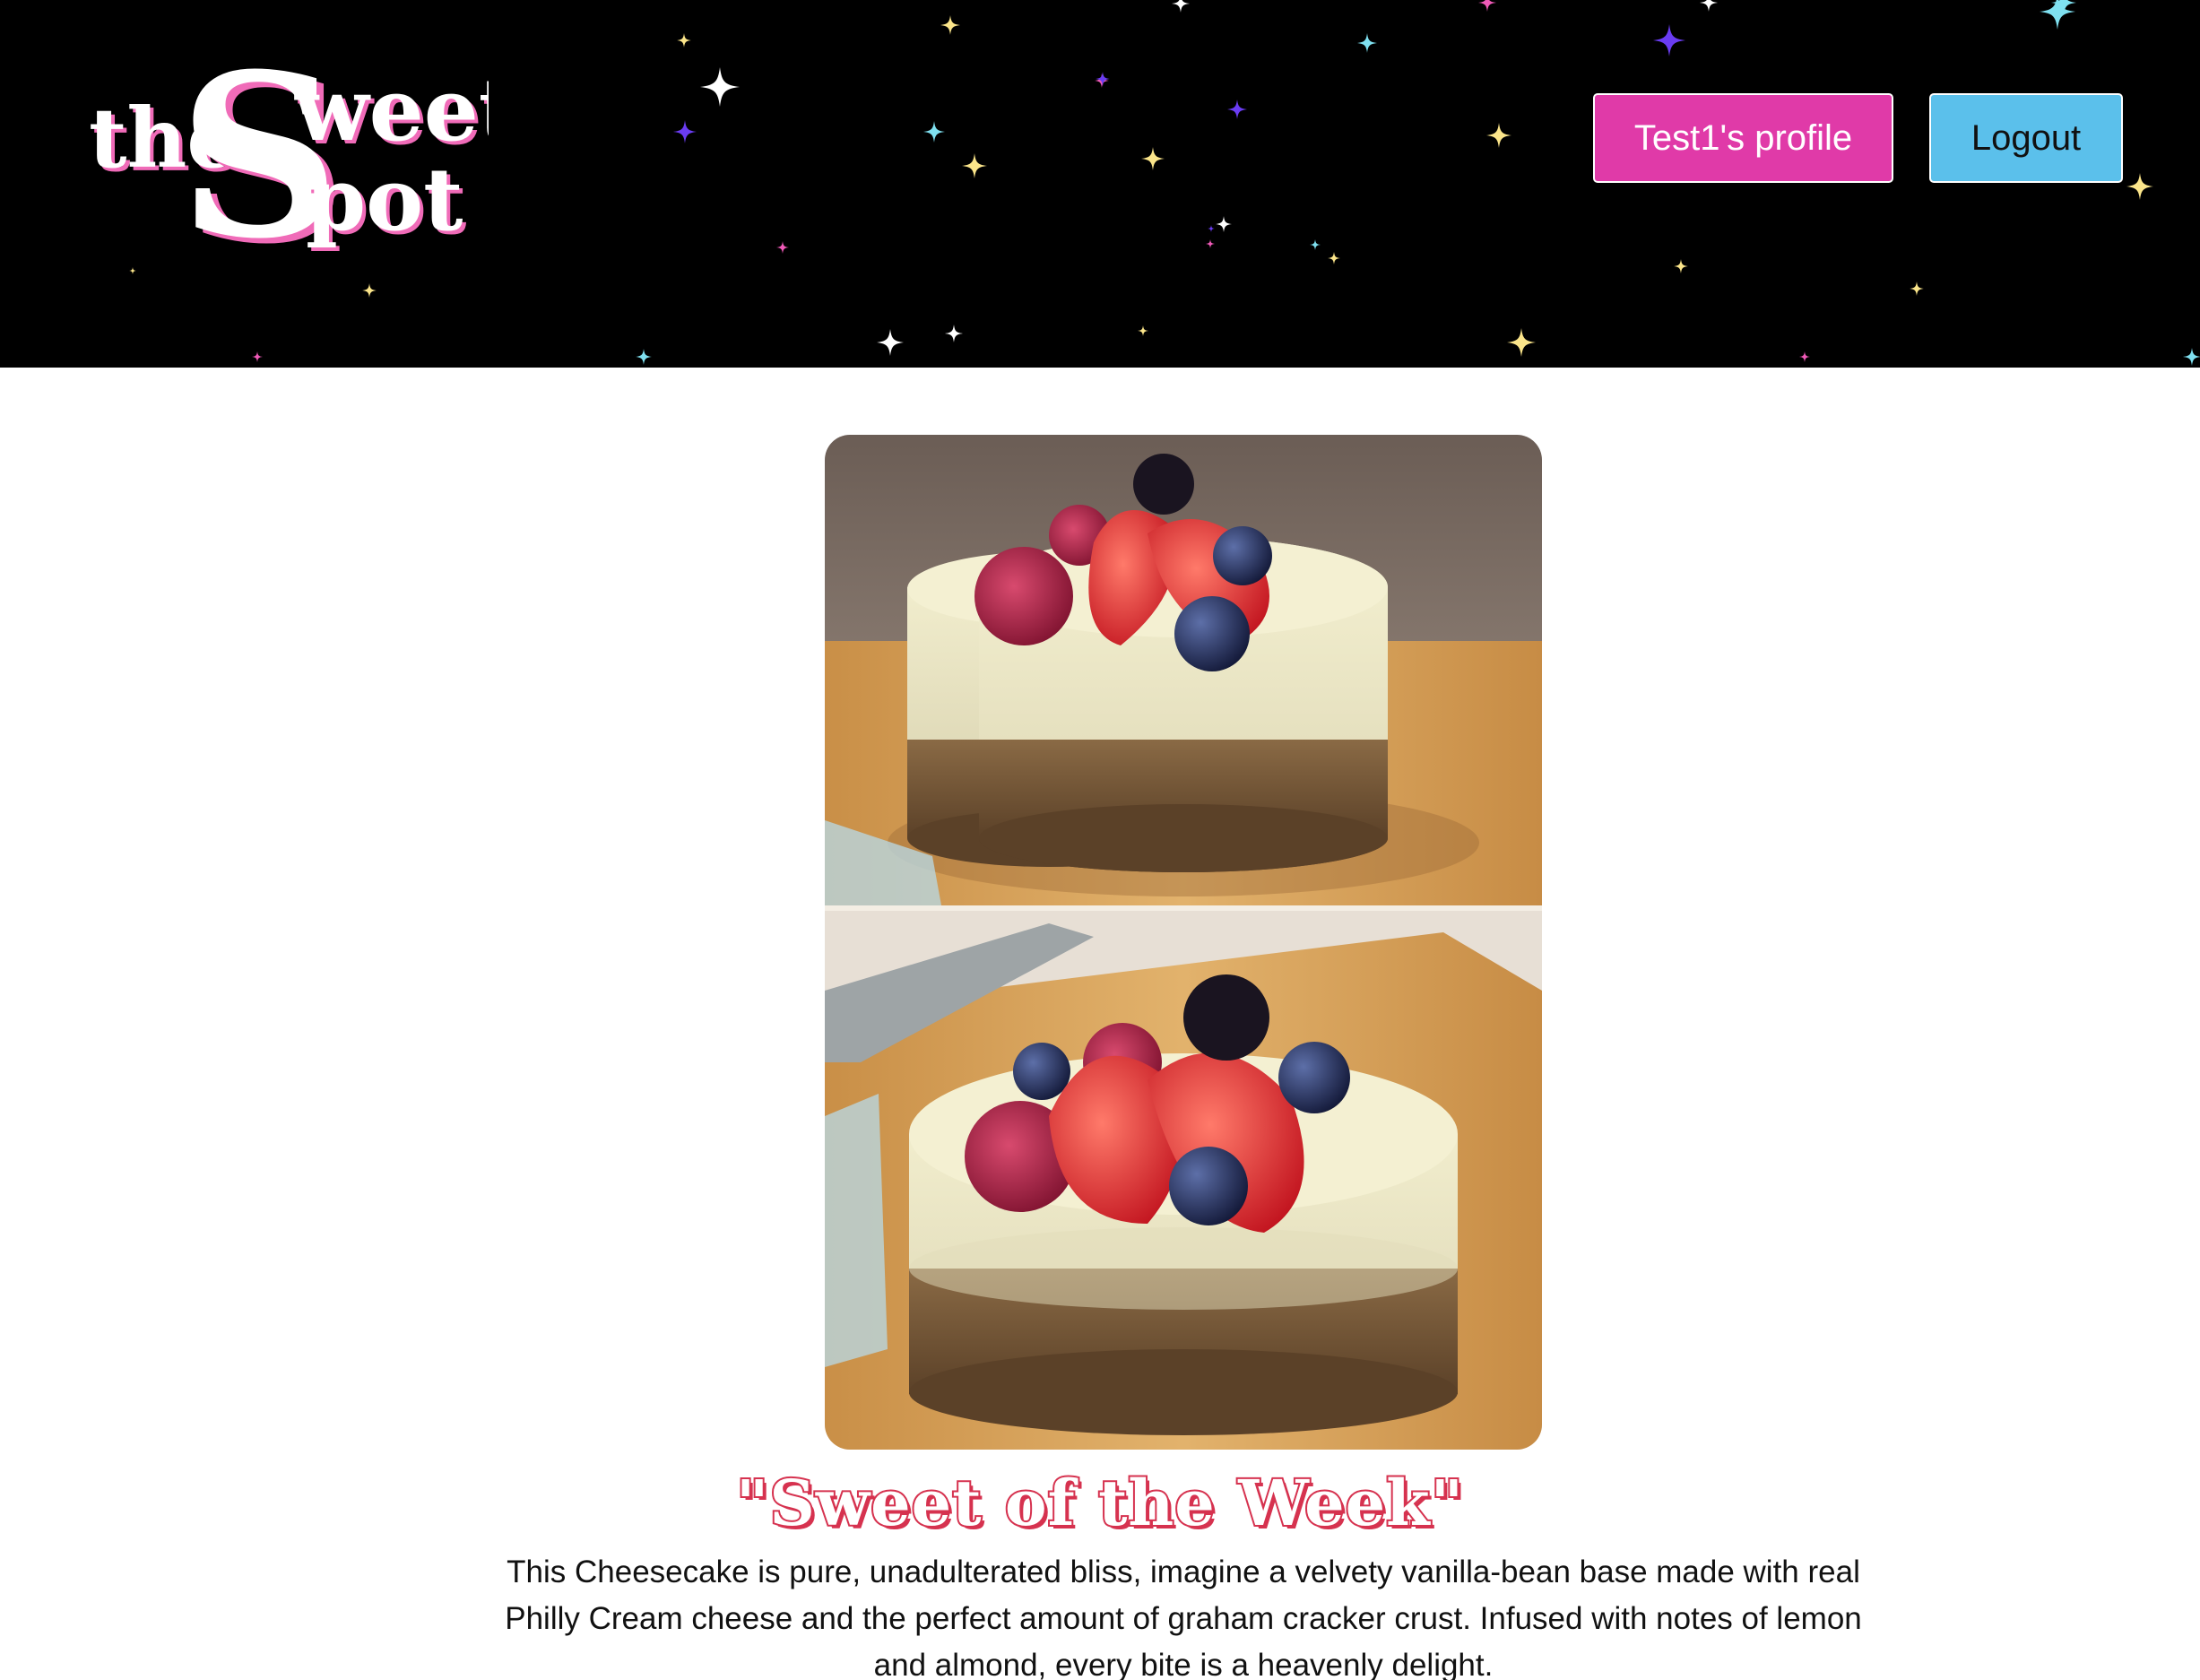  Describe the element at coordinates (391, 109) in the screenshot. I see `logo-text-weet: weet` at that location.